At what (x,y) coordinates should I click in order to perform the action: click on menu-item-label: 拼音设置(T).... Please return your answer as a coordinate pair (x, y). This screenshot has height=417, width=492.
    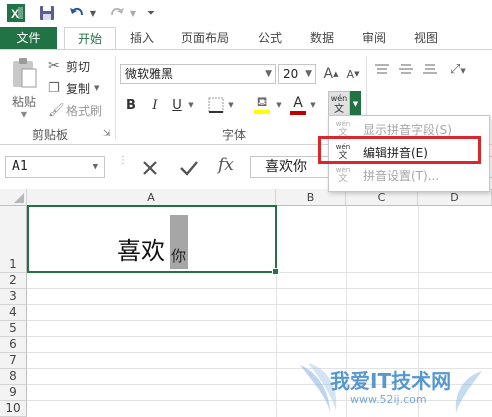
    Looking at the image, I should click on (401, 176).